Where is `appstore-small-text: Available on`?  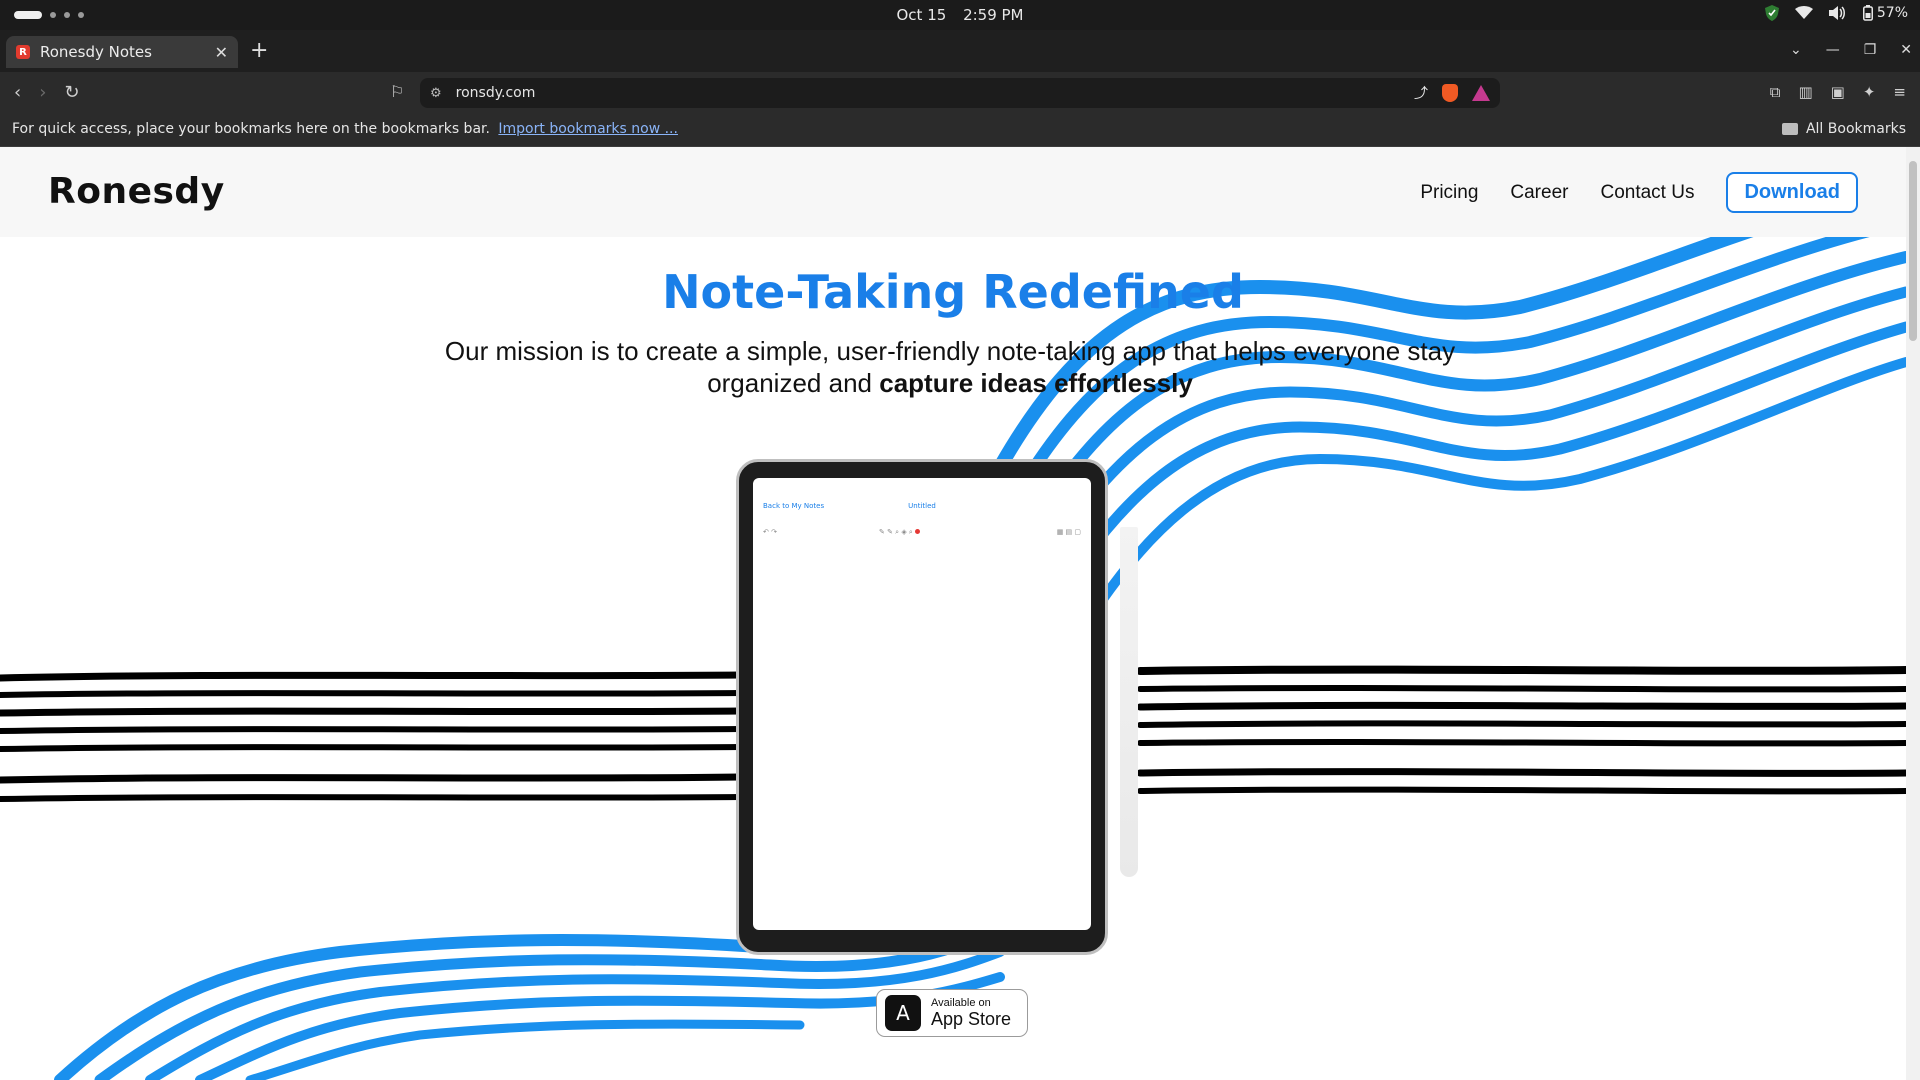
appstore-small-text: Available on is located at coordinates (961, 1003).